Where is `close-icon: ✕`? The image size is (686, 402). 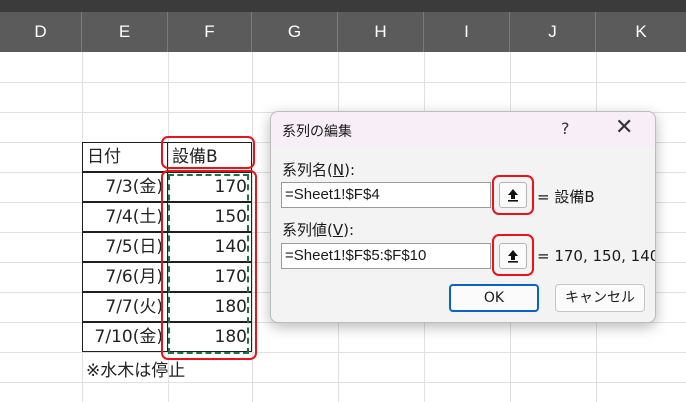
close-icon: ✕ is located at coordinates (624, 127).